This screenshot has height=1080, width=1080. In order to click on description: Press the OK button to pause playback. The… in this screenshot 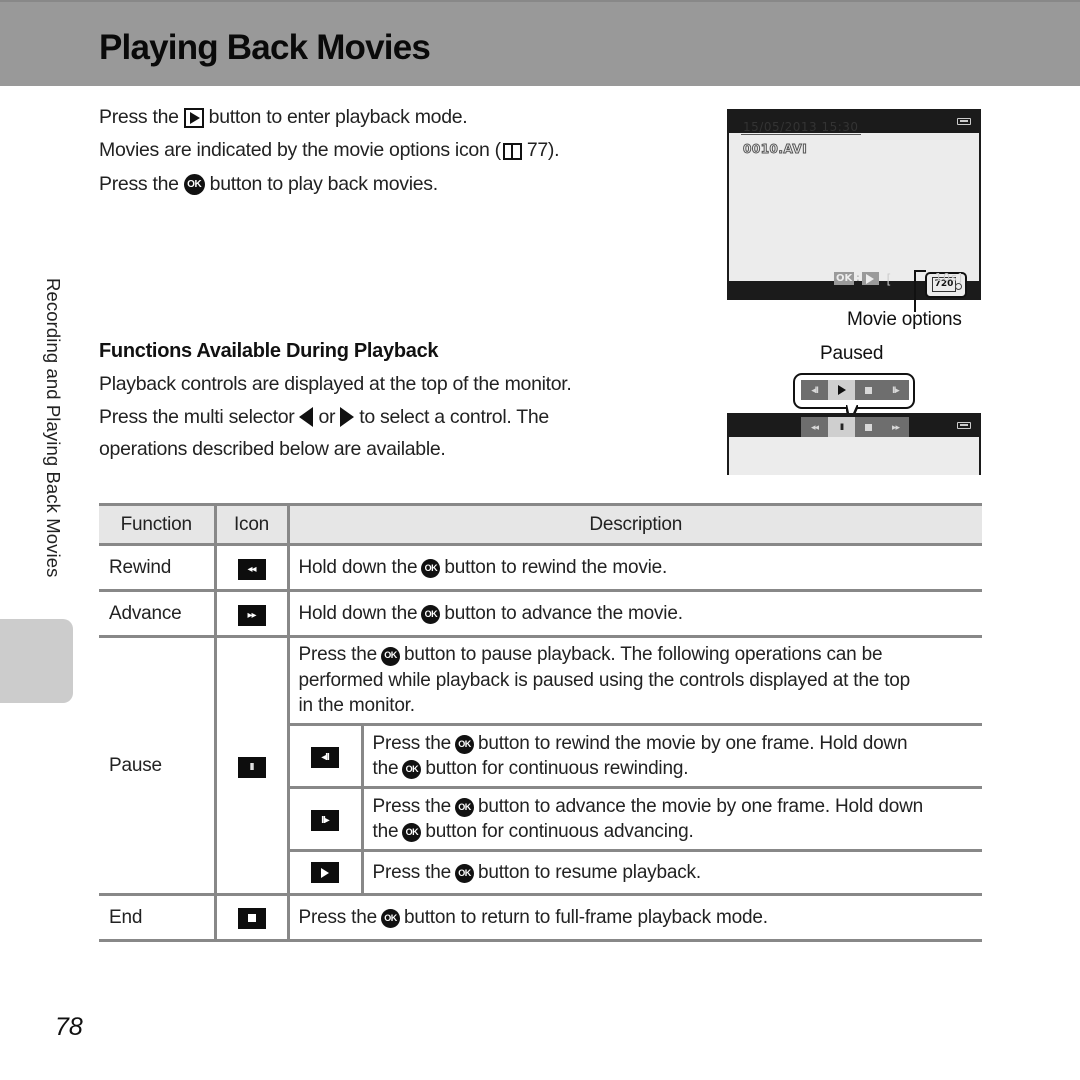, I will do `click(635, 681)`.